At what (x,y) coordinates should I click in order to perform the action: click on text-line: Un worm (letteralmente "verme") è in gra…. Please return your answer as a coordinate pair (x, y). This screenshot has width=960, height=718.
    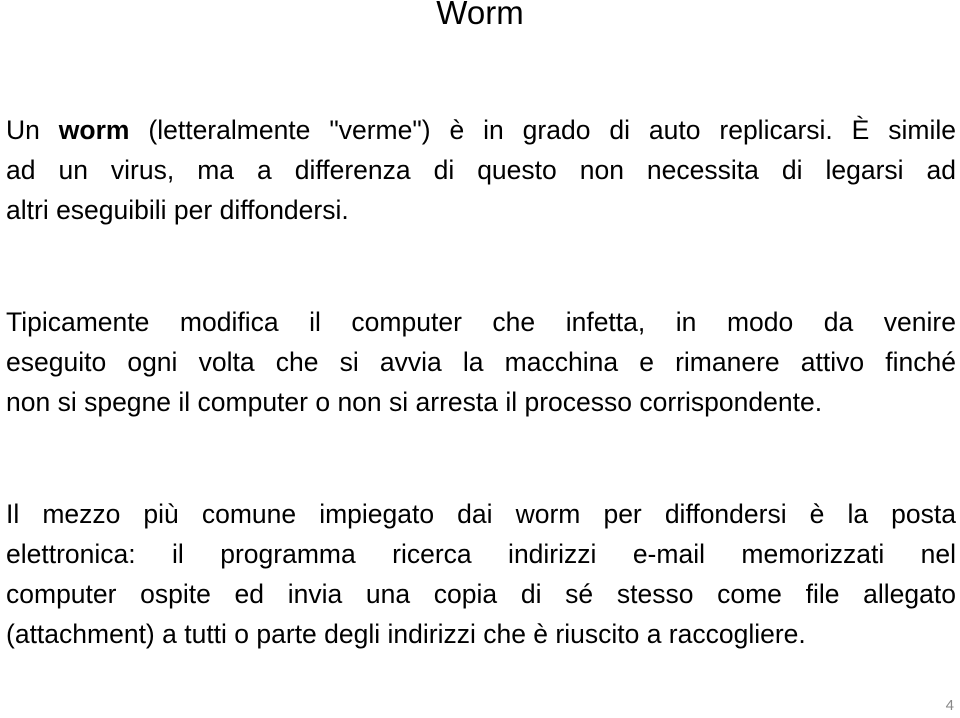
    Looking at the image, I should click on (481, 130).